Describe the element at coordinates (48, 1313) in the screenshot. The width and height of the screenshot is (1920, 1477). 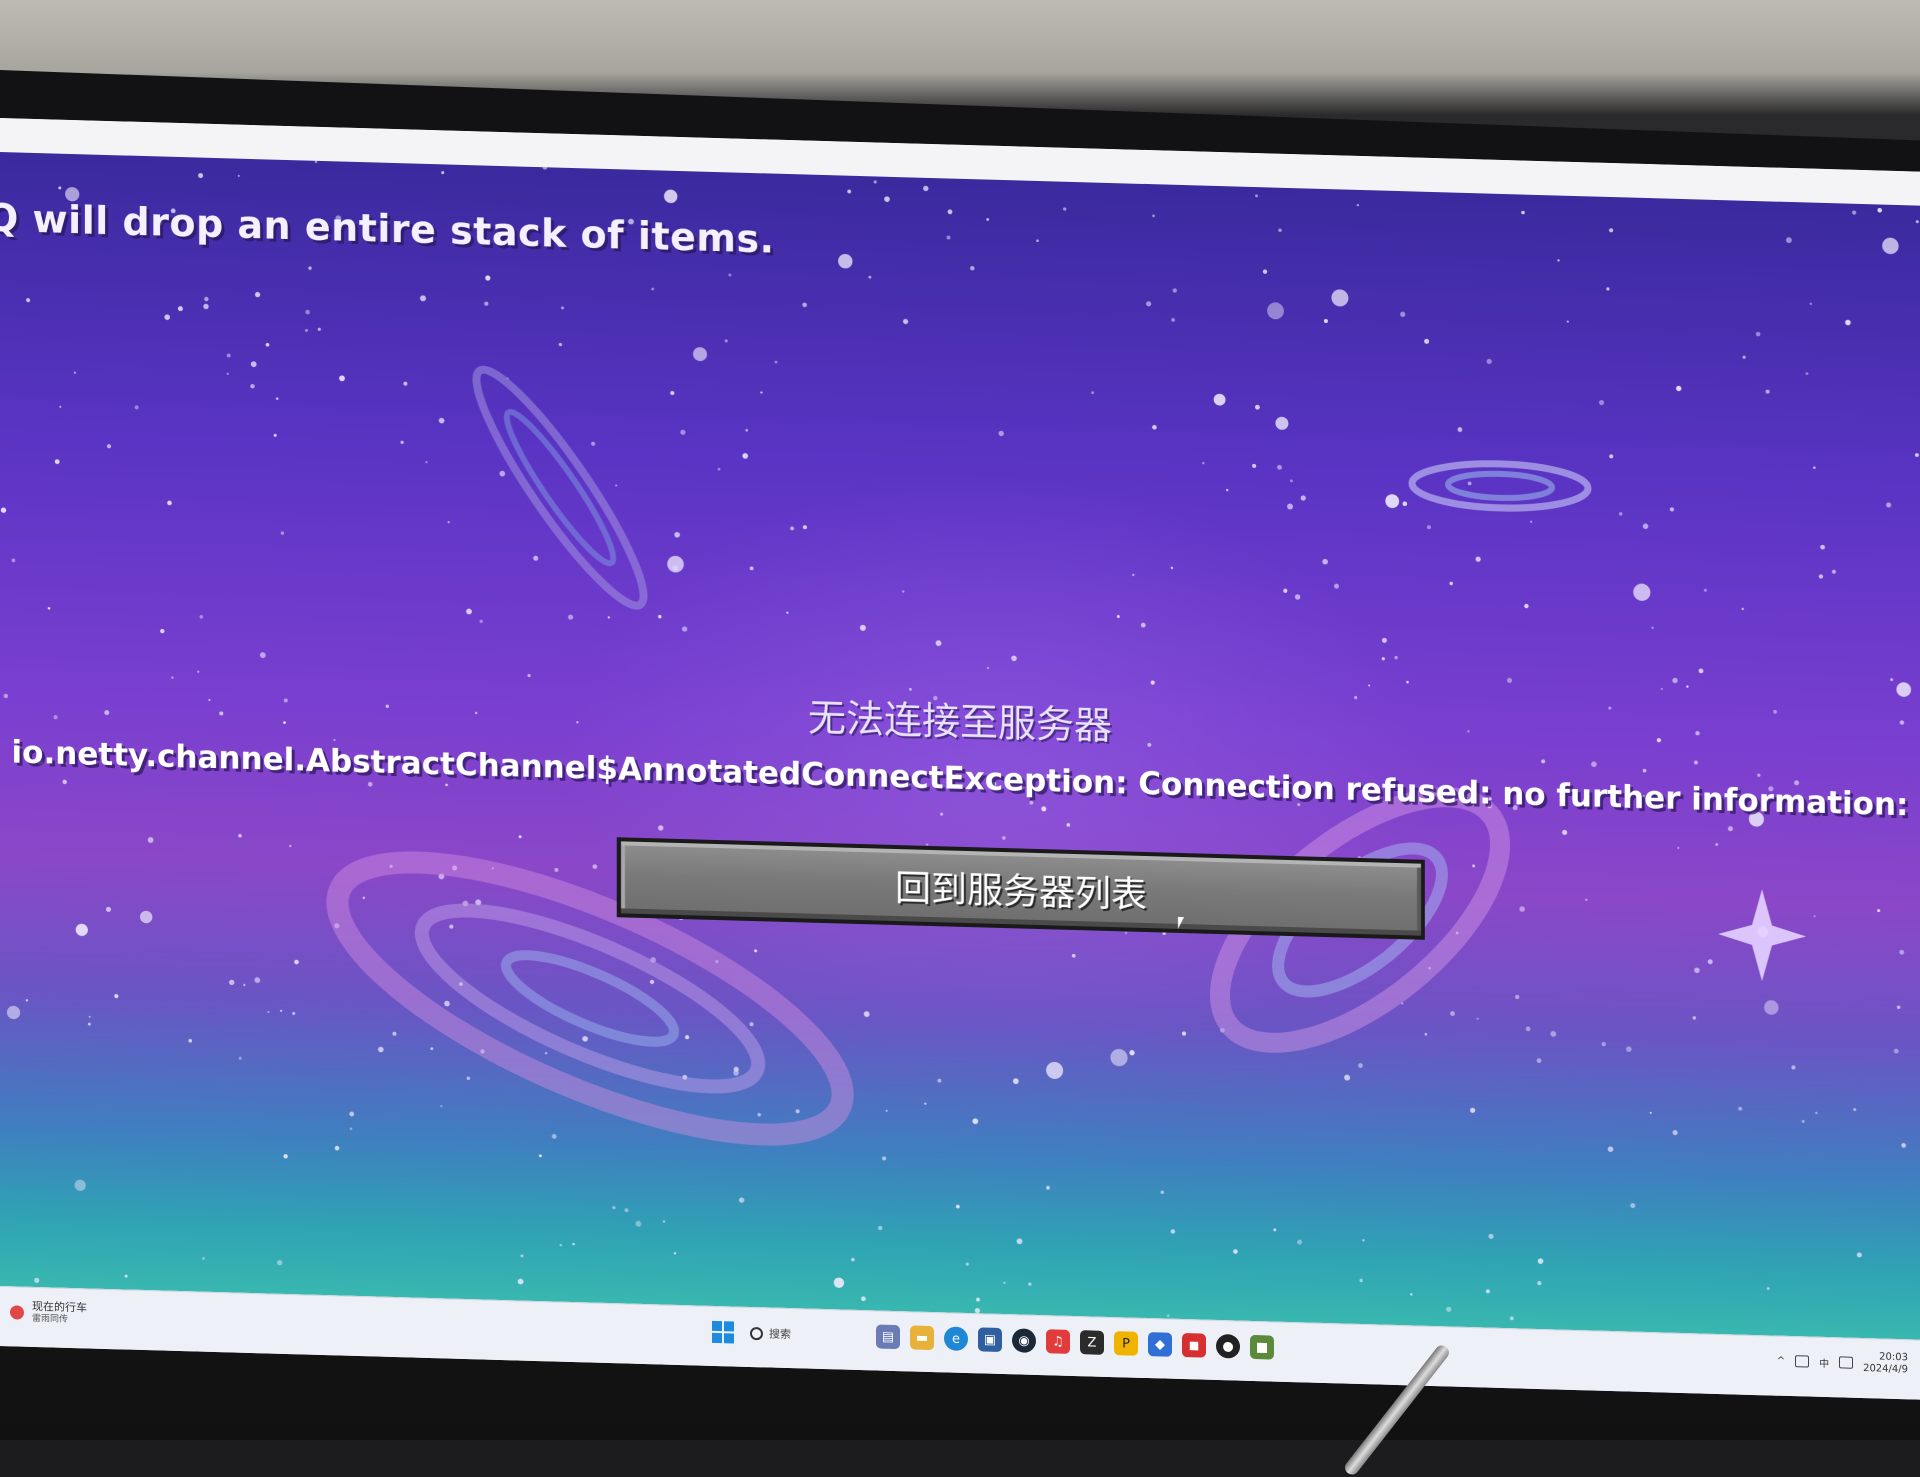
I see `weather-widget: 现在的行车 雷雨同传` at that location.